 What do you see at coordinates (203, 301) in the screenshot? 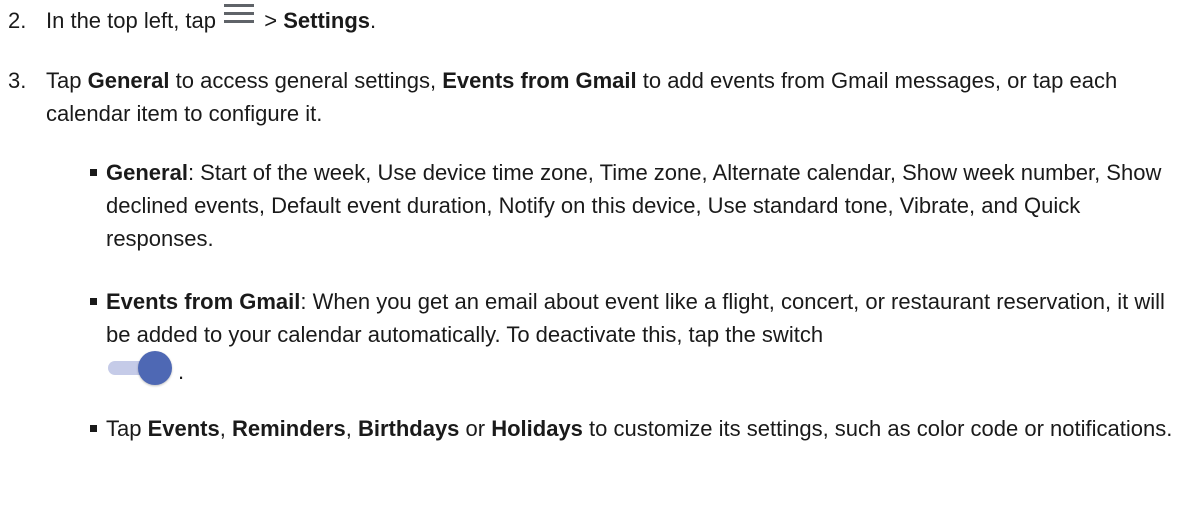
I see `events-from-gmail-bold: Events from Gmail` at bounding box center [203, 301].